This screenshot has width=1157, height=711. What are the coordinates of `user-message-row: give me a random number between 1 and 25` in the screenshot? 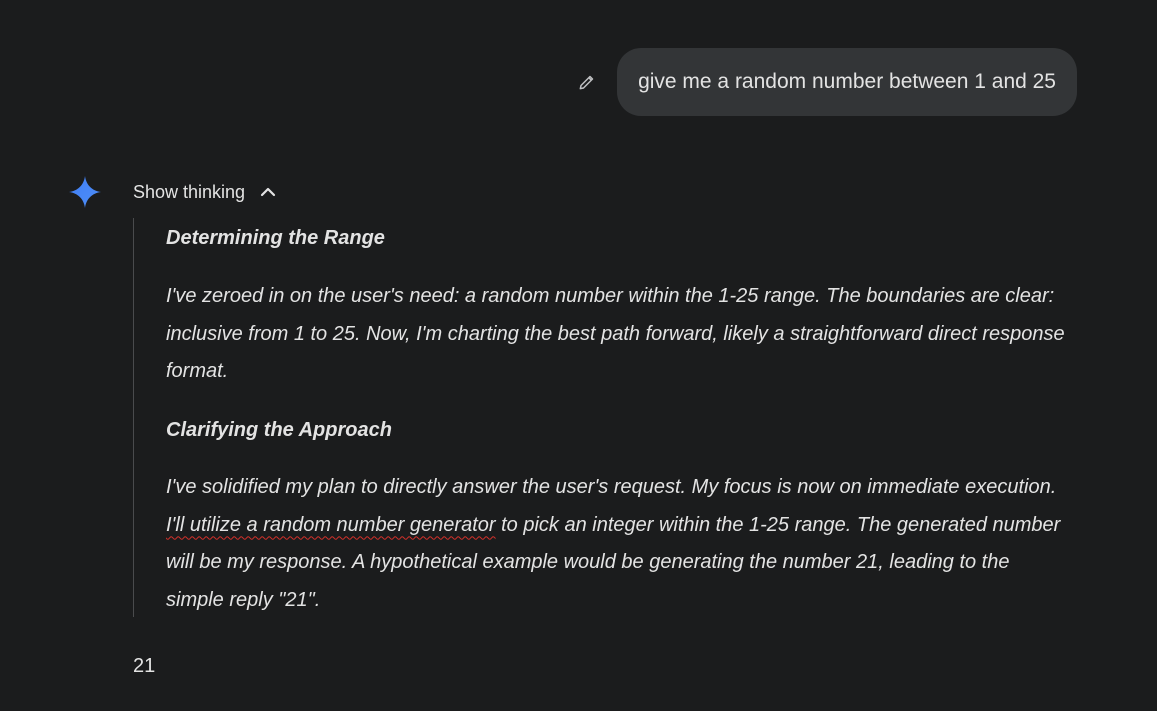 It's located at (825, 82).